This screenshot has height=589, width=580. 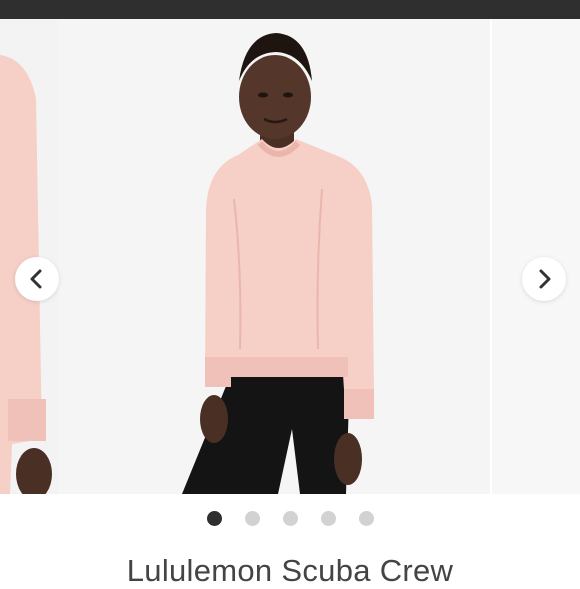 I want to click on chevron-left-icon, so click(x=36, y=279).